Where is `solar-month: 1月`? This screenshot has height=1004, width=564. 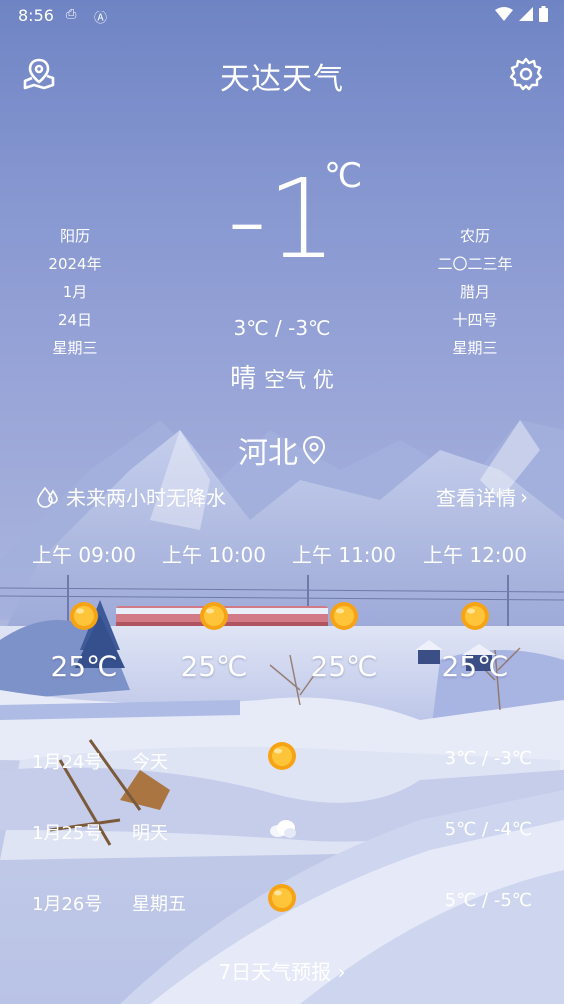 solar-month: 1月 is located at coordinates (75, 292).